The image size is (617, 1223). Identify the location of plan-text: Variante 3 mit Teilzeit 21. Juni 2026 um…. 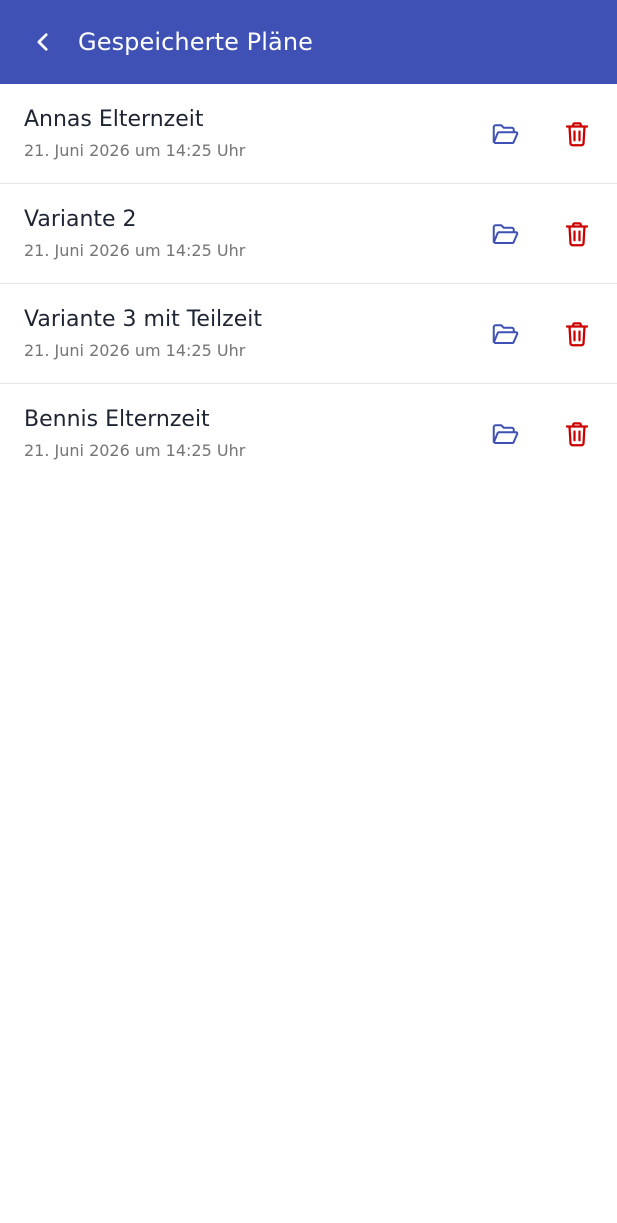
(252, 334).